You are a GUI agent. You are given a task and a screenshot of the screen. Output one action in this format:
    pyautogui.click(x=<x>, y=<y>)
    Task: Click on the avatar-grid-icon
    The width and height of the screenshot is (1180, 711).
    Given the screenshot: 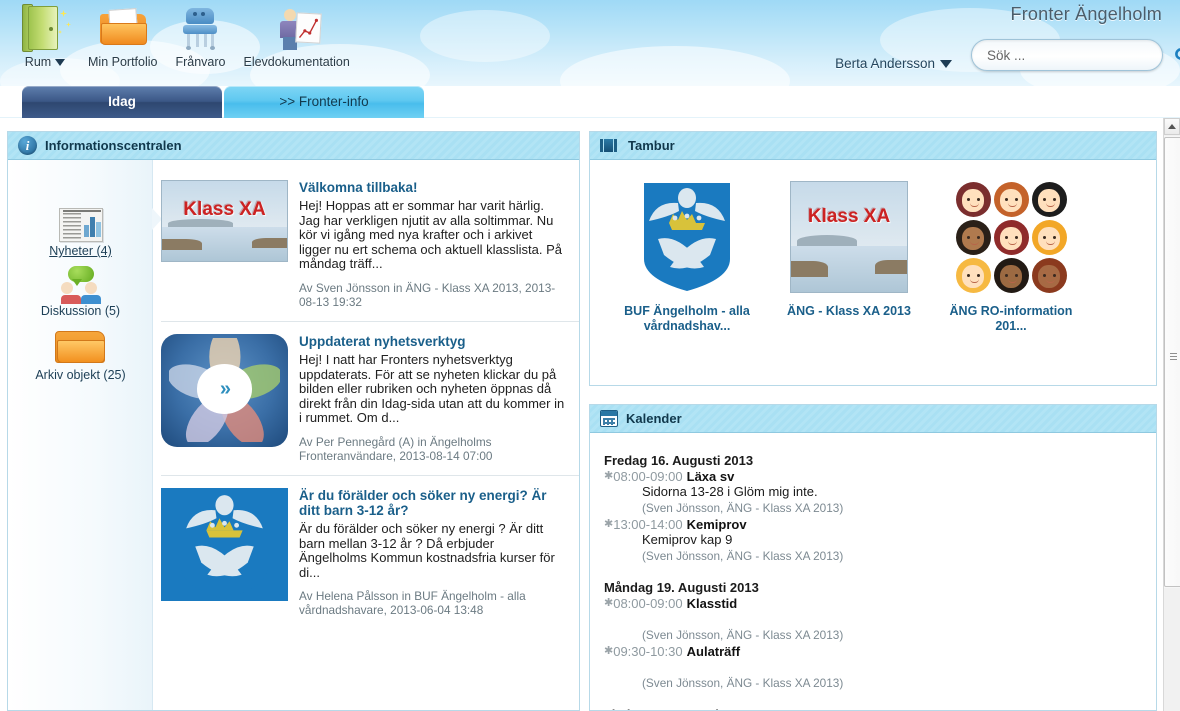 What is the action you would take?
    pyautogui.click(x=1011, y=237)
    